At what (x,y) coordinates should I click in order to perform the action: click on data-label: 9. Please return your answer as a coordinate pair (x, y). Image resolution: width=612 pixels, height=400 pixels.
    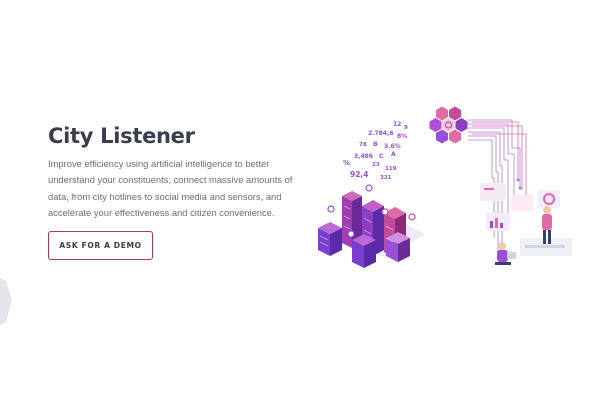
    Looking at the image, I should click on (406, 128).